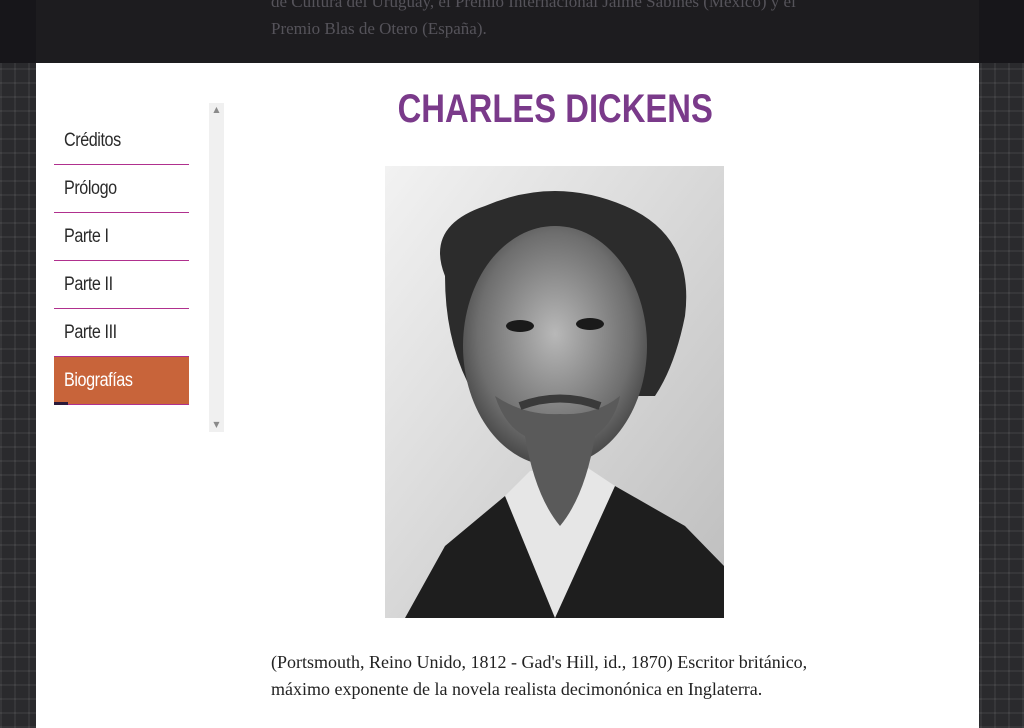 The width and height of the screenshot is (1024, 728). I want to click on sidebar-item-label: Parte III, so click(90, 332).